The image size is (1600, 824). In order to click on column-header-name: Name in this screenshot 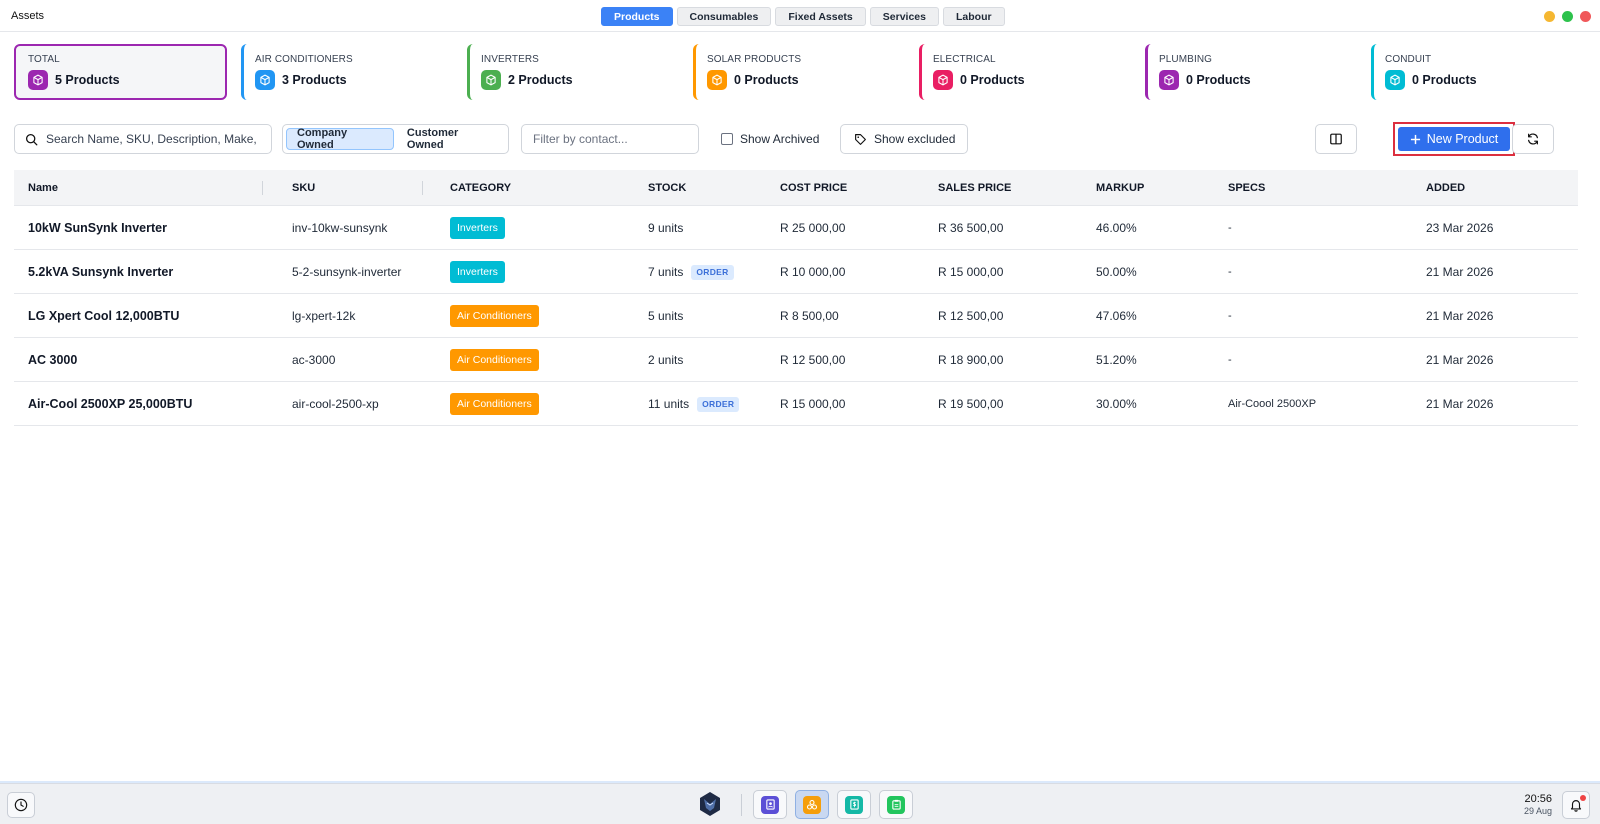, I will do `click(43, 188)`.